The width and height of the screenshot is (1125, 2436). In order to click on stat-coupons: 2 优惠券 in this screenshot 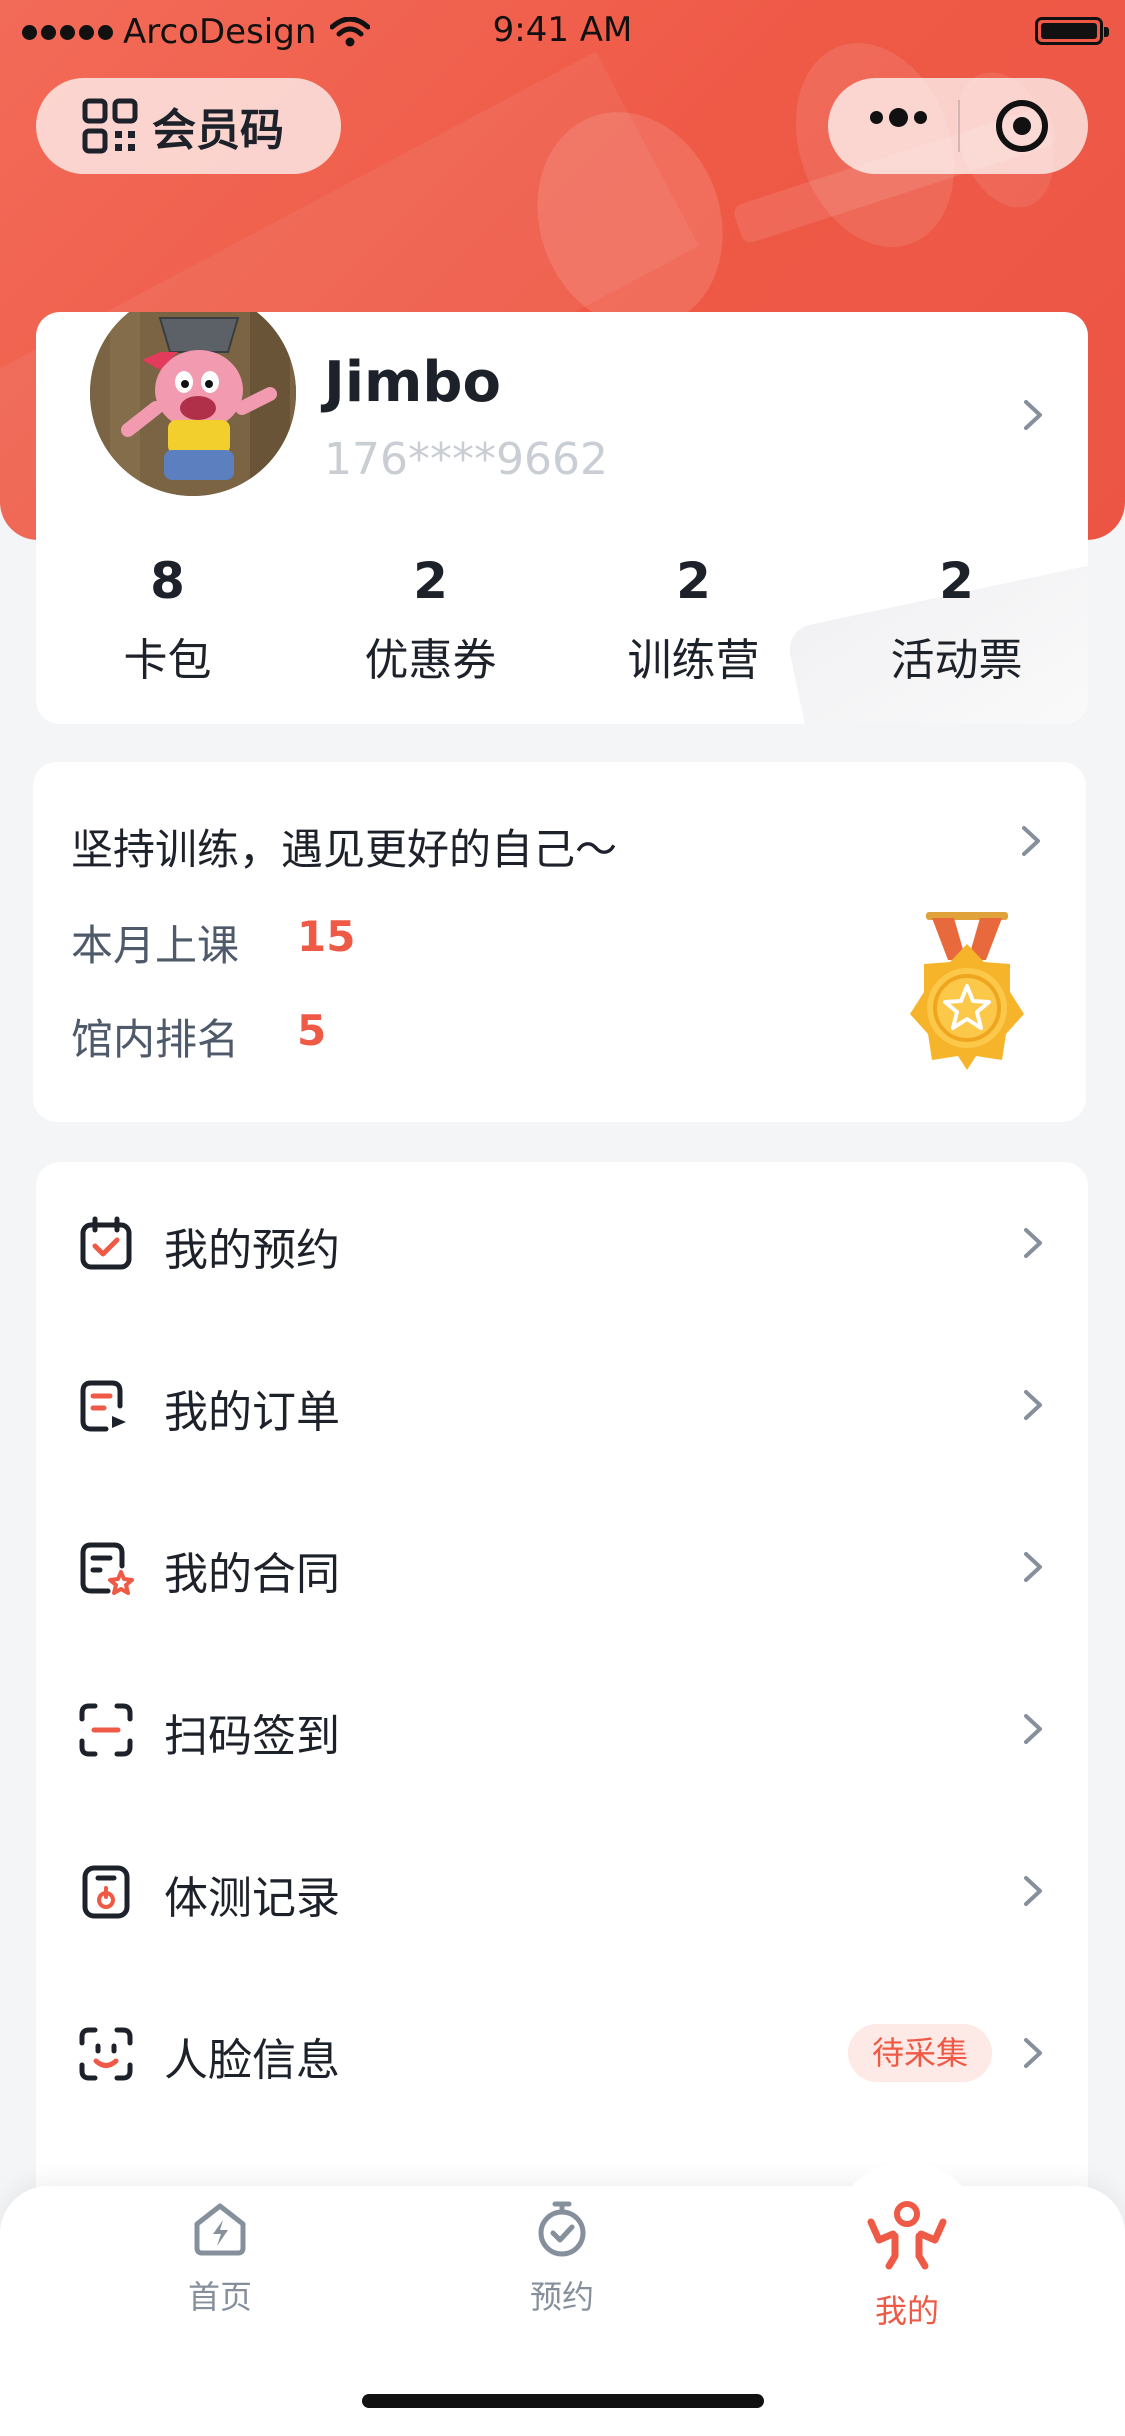, I will do `click(430, 620)`.